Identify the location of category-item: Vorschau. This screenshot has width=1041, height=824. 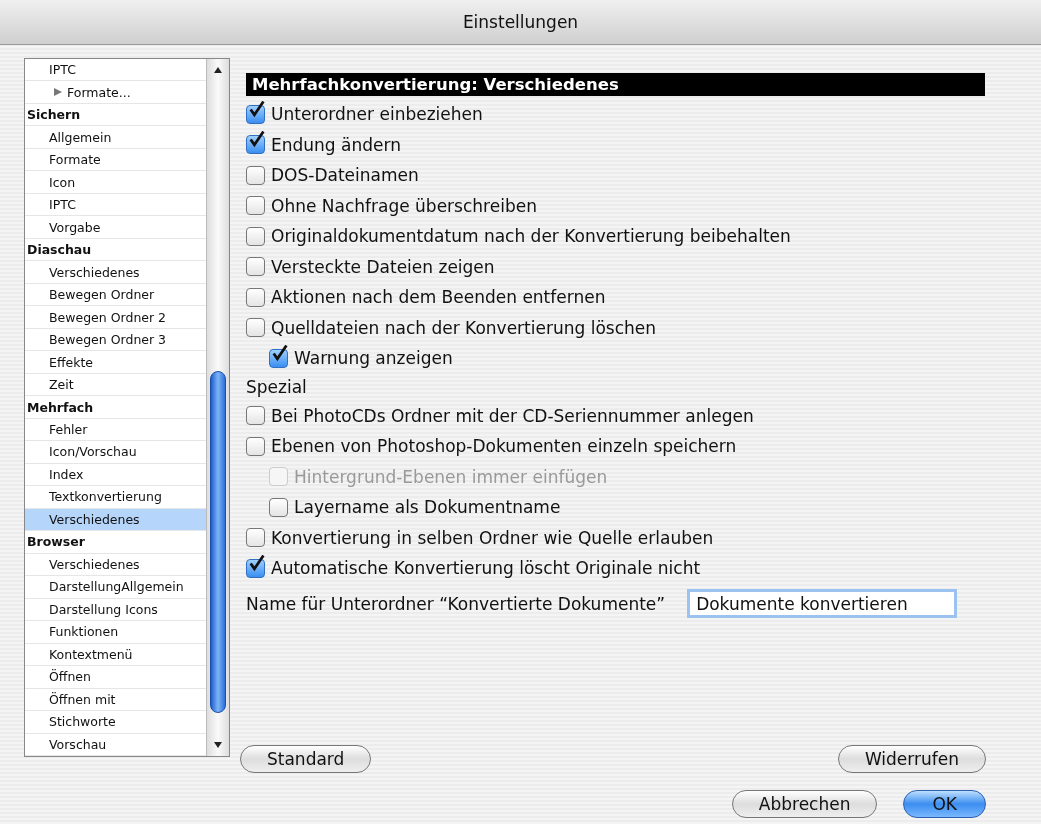
(78, 744).